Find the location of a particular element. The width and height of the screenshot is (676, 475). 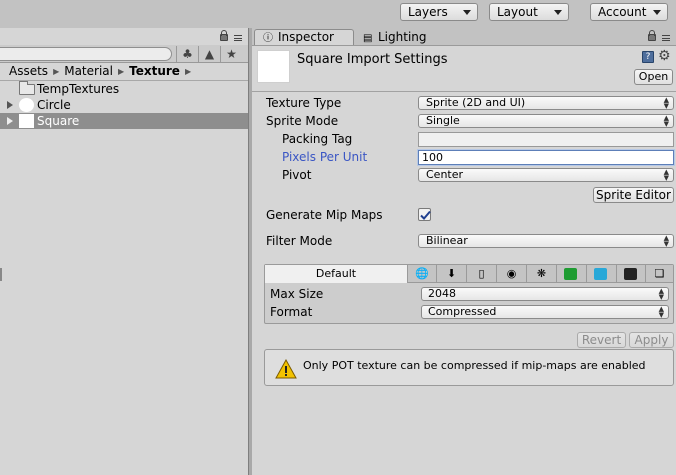

pixels-per-unit-label: Pixels Per Unit is located at coordinates (325, 157).